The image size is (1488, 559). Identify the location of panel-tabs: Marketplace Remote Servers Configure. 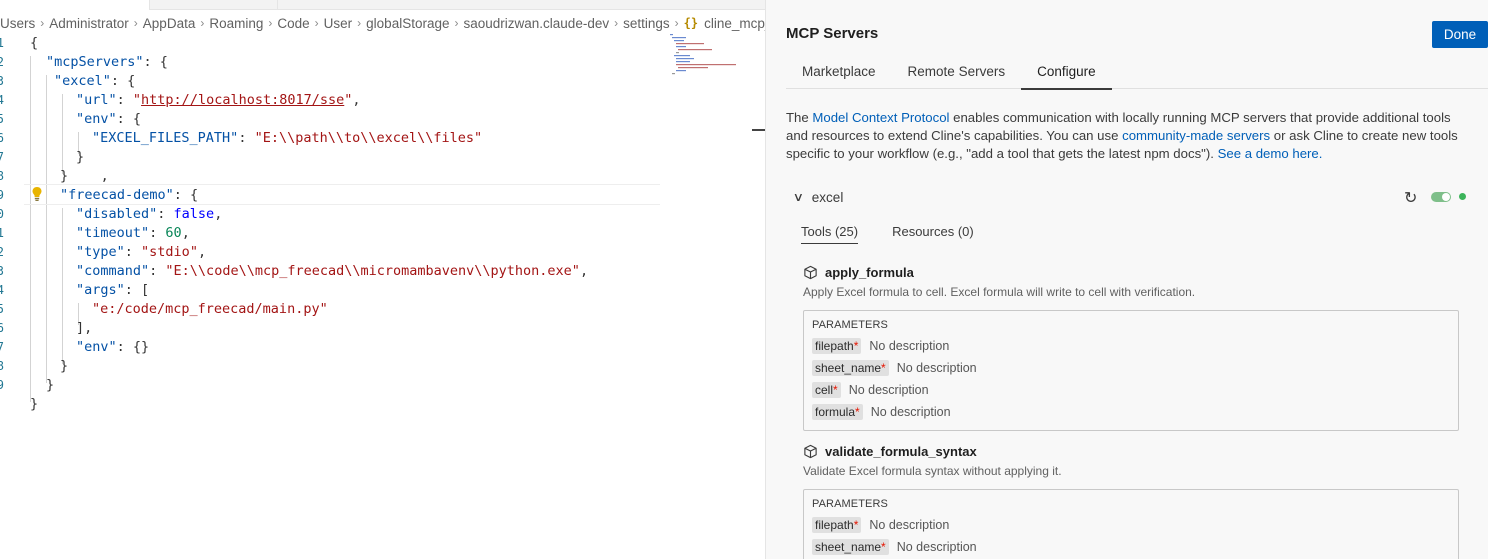
(1137, 72).